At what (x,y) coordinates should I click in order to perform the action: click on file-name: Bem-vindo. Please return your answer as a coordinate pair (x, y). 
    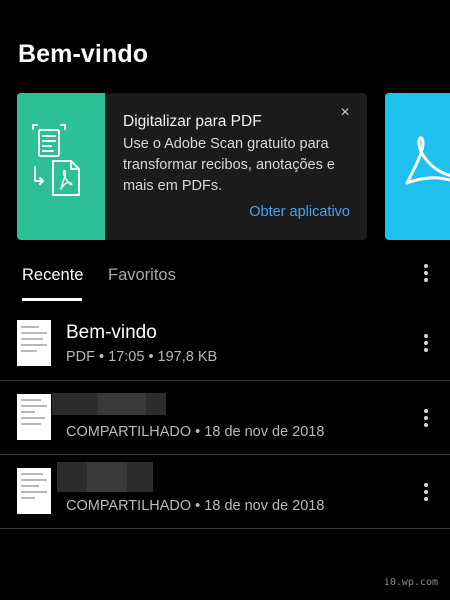
    Looking at the image, I should click on (111, 332).